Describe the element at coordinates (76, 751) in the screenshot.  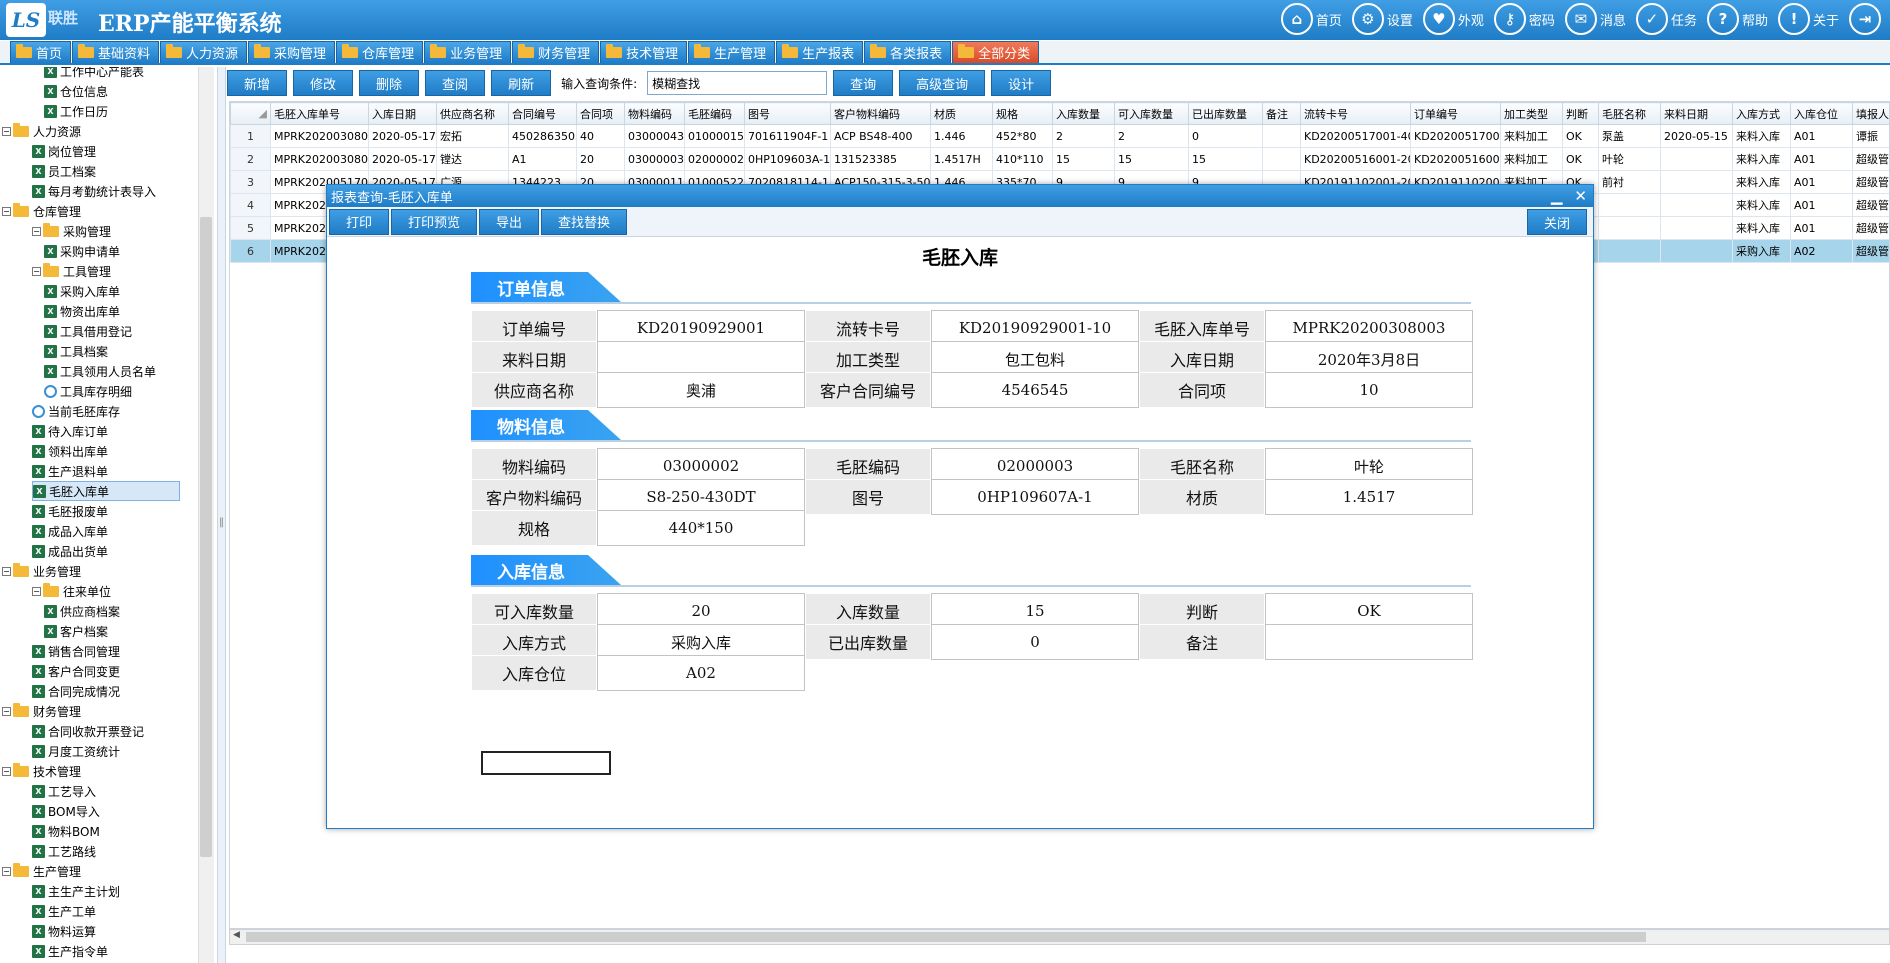
I see `sidebar-item: X 月度工资统计` at that location.